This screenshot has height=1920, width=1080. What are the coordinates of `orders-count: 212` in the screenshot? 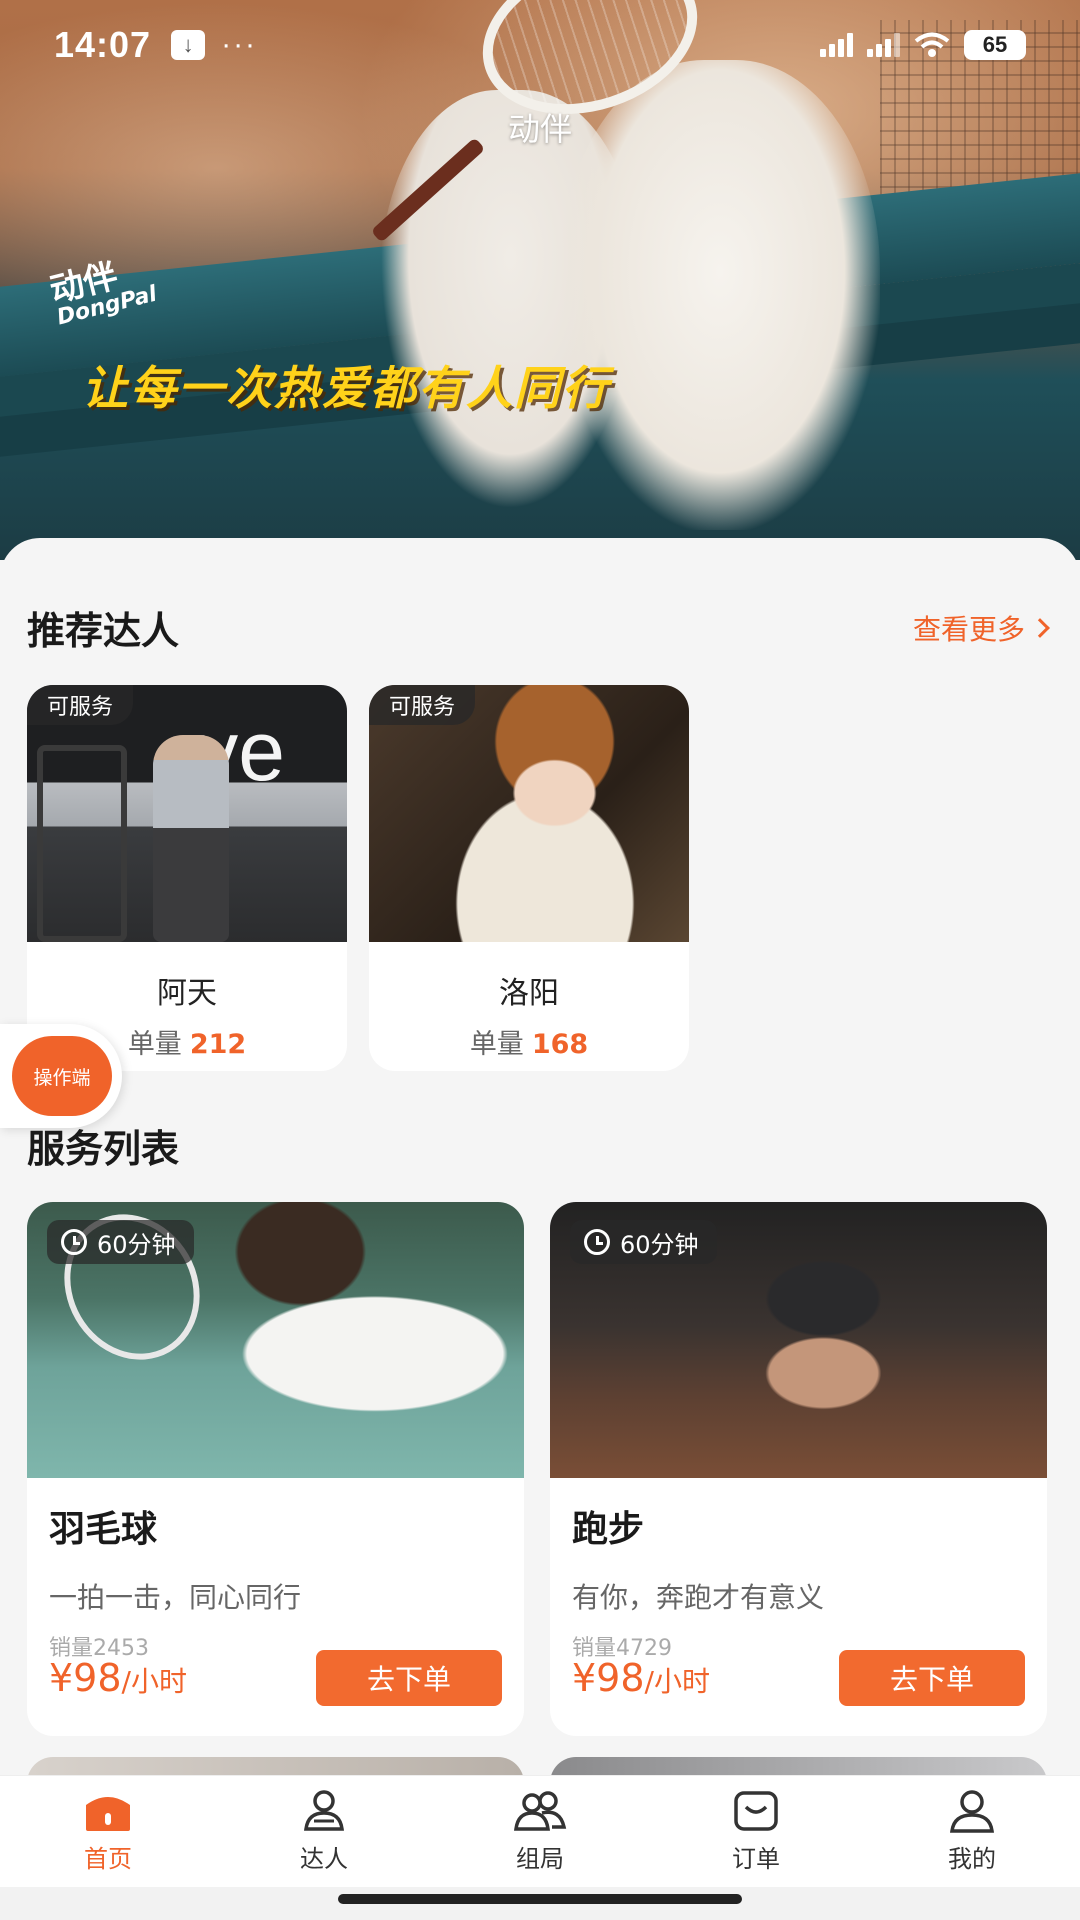 It's located at (218, 1044).